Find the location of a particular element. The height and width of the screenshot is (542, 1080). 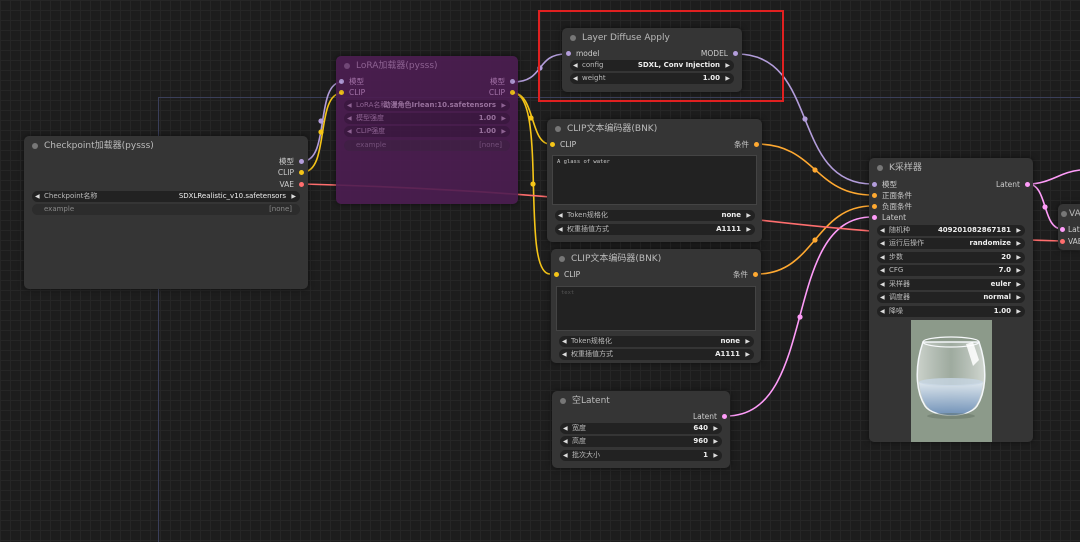

node-title: Checkpoint加载器(pysss) is located at coordinates (166, 146).